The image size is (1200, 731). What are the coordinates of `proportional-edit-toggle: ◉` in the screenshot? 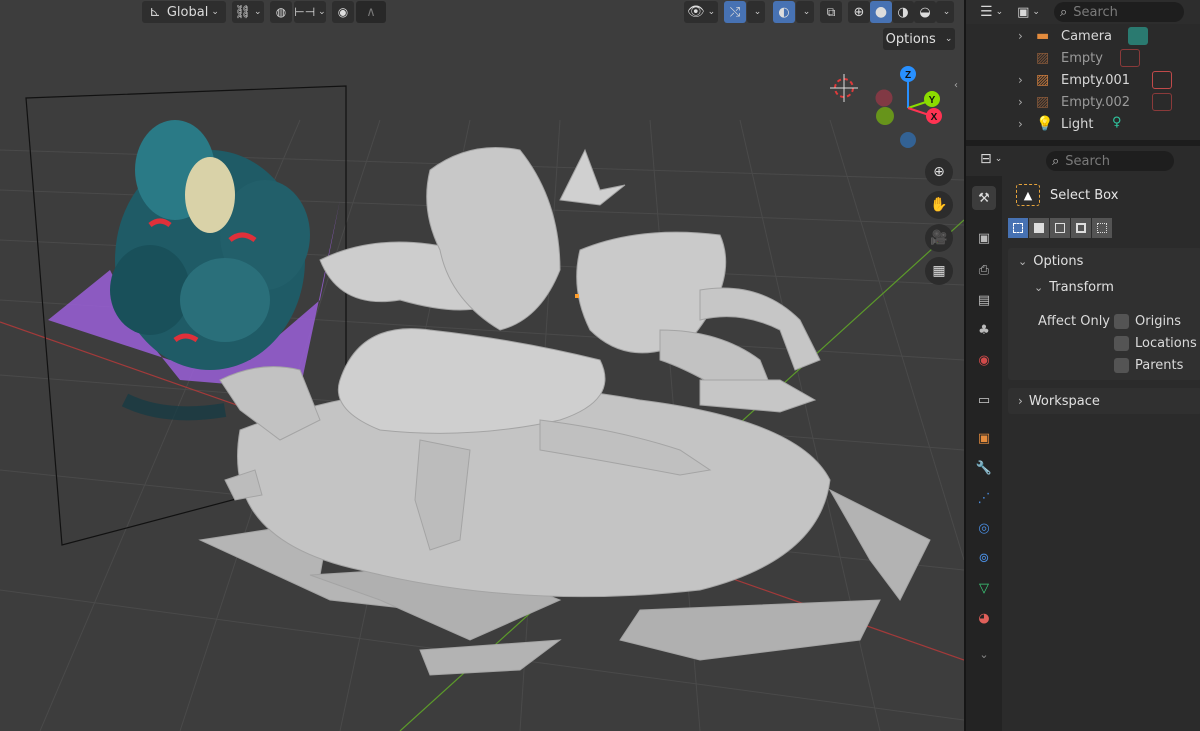 It's located at (343, 12).